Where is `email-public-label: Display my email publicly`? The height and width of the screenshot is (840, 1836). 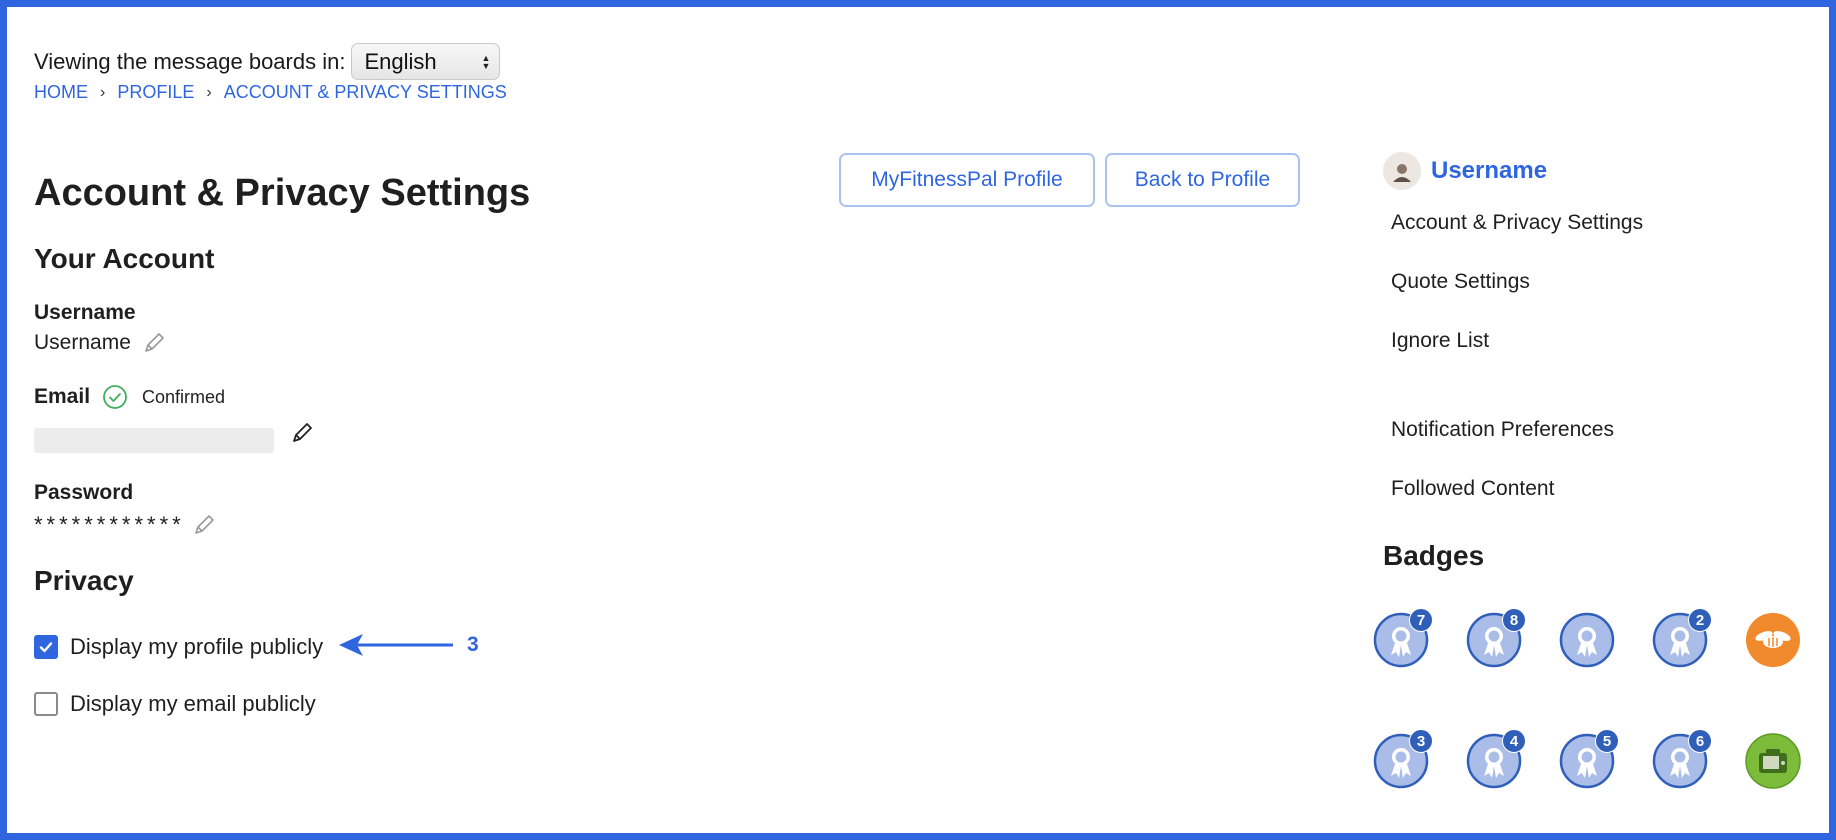
email-public-label: Display my email publicly is located at coordinates (193, 703).